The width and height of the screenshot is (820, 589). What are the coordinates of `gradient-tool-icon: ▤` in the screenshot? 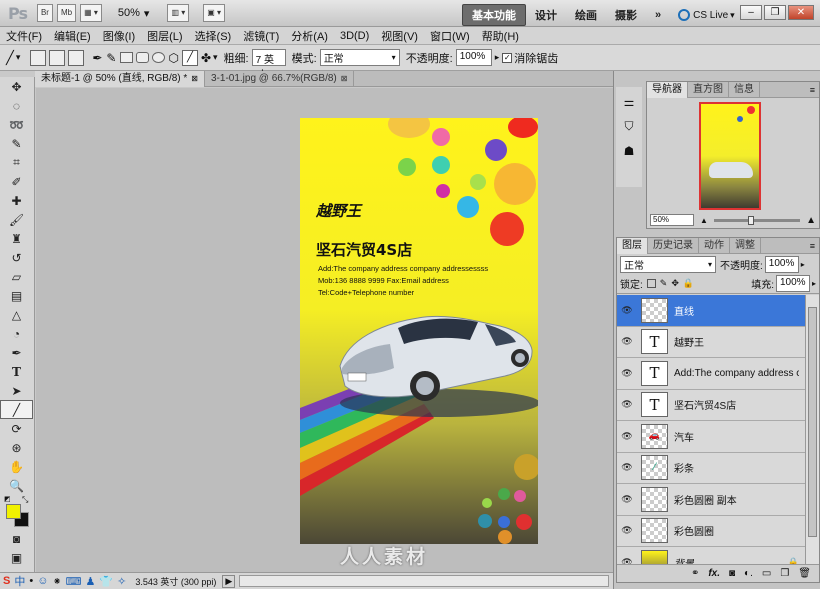 It's located at (16, 295).